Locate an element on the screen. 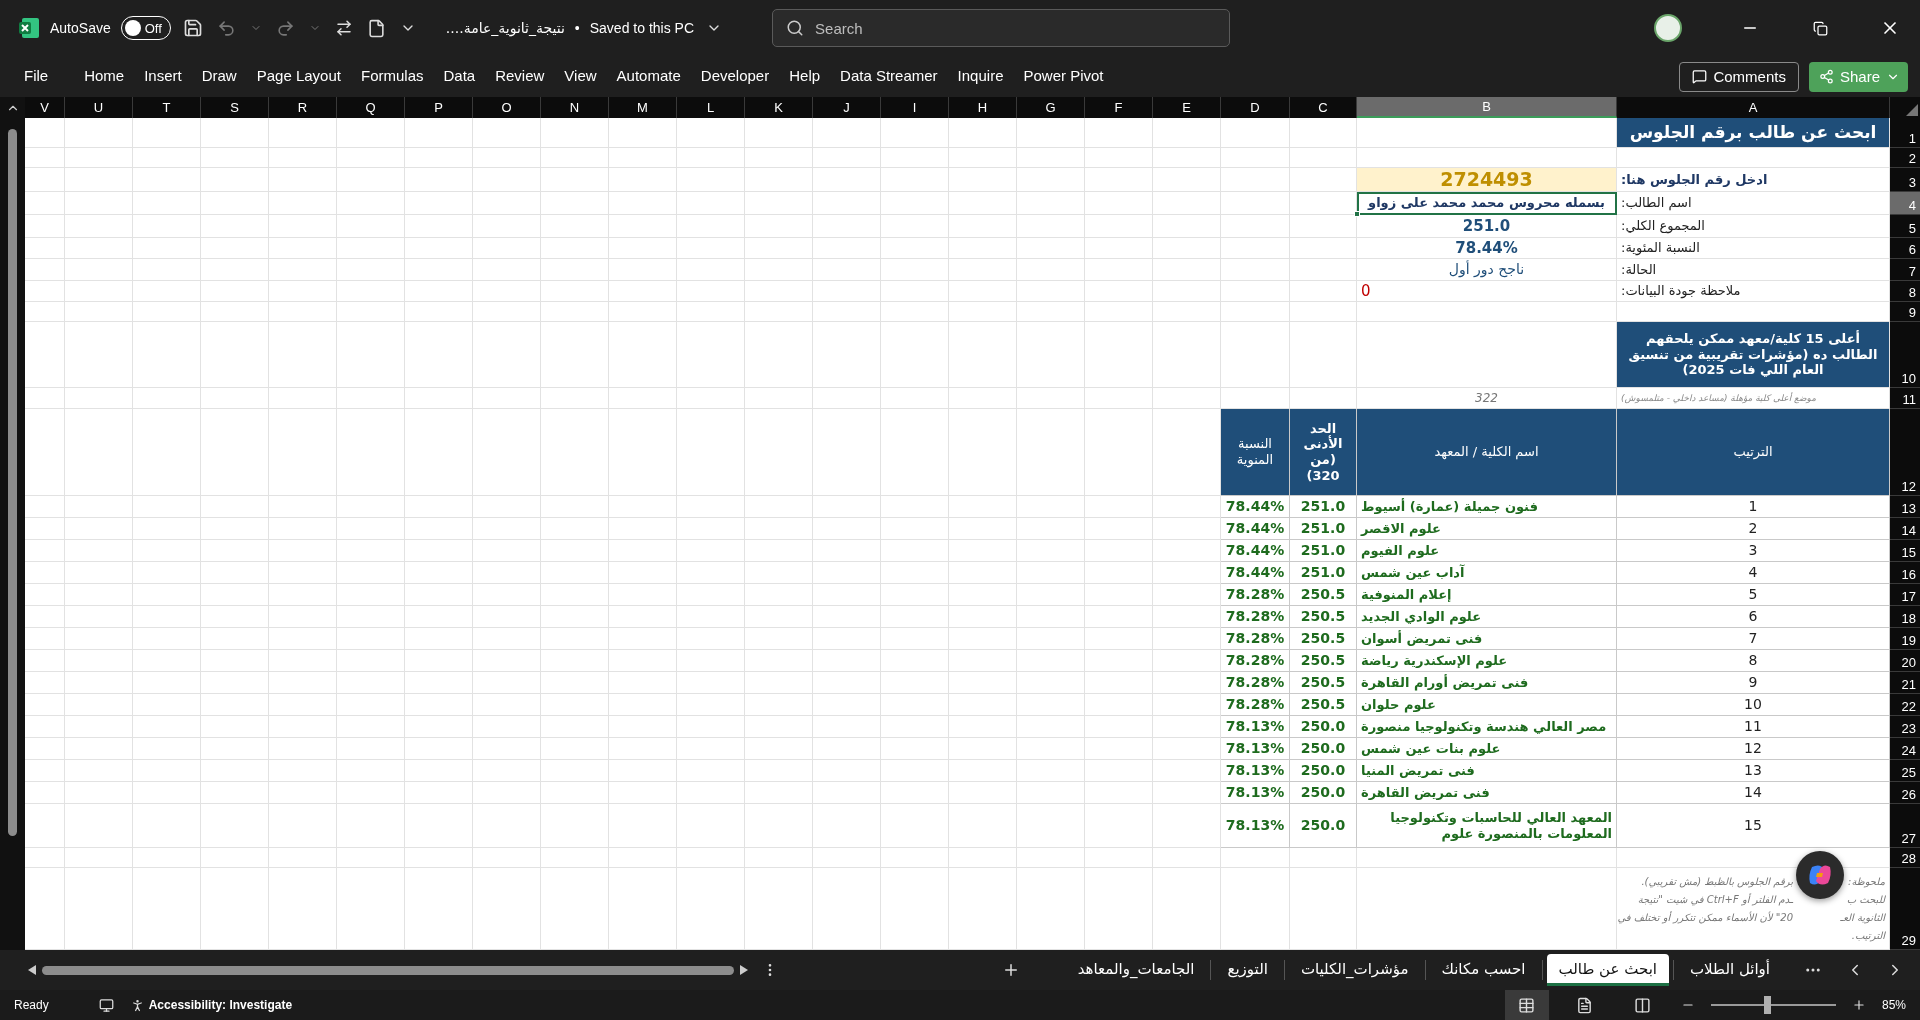 The height and width of the screenshot is (1020, 1920). ribbon-tab: Help is located at coordinates (805, 76).